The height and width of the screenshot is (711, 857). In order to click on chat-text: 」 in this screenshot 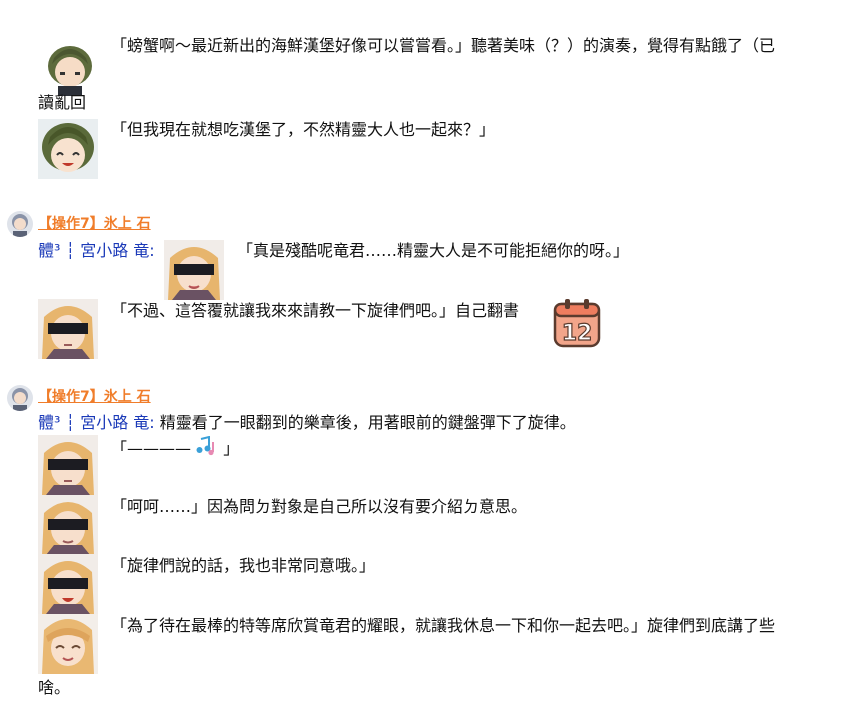, I will do `click(231, 448)`.